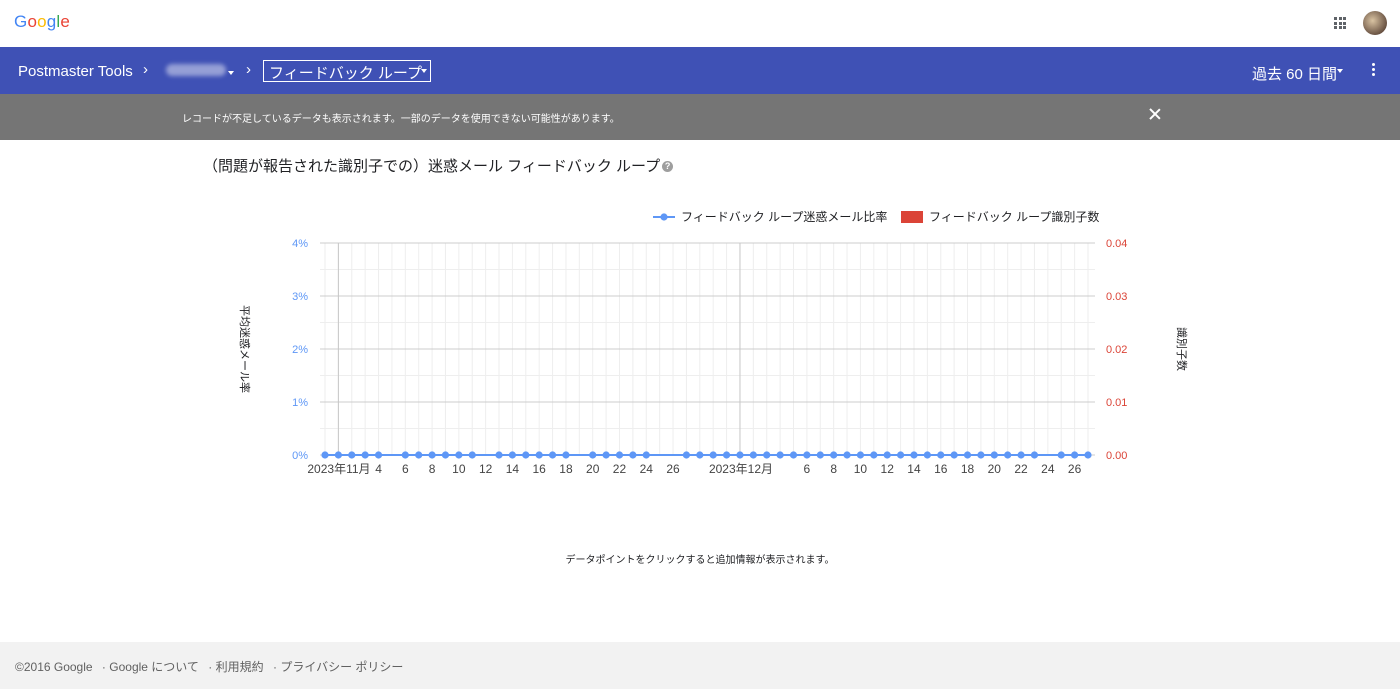  What do you see at coordinates (338, 469) in the screenshot?
I see `x-tick-label: 2023年11月` at bounding box center [338, 469].